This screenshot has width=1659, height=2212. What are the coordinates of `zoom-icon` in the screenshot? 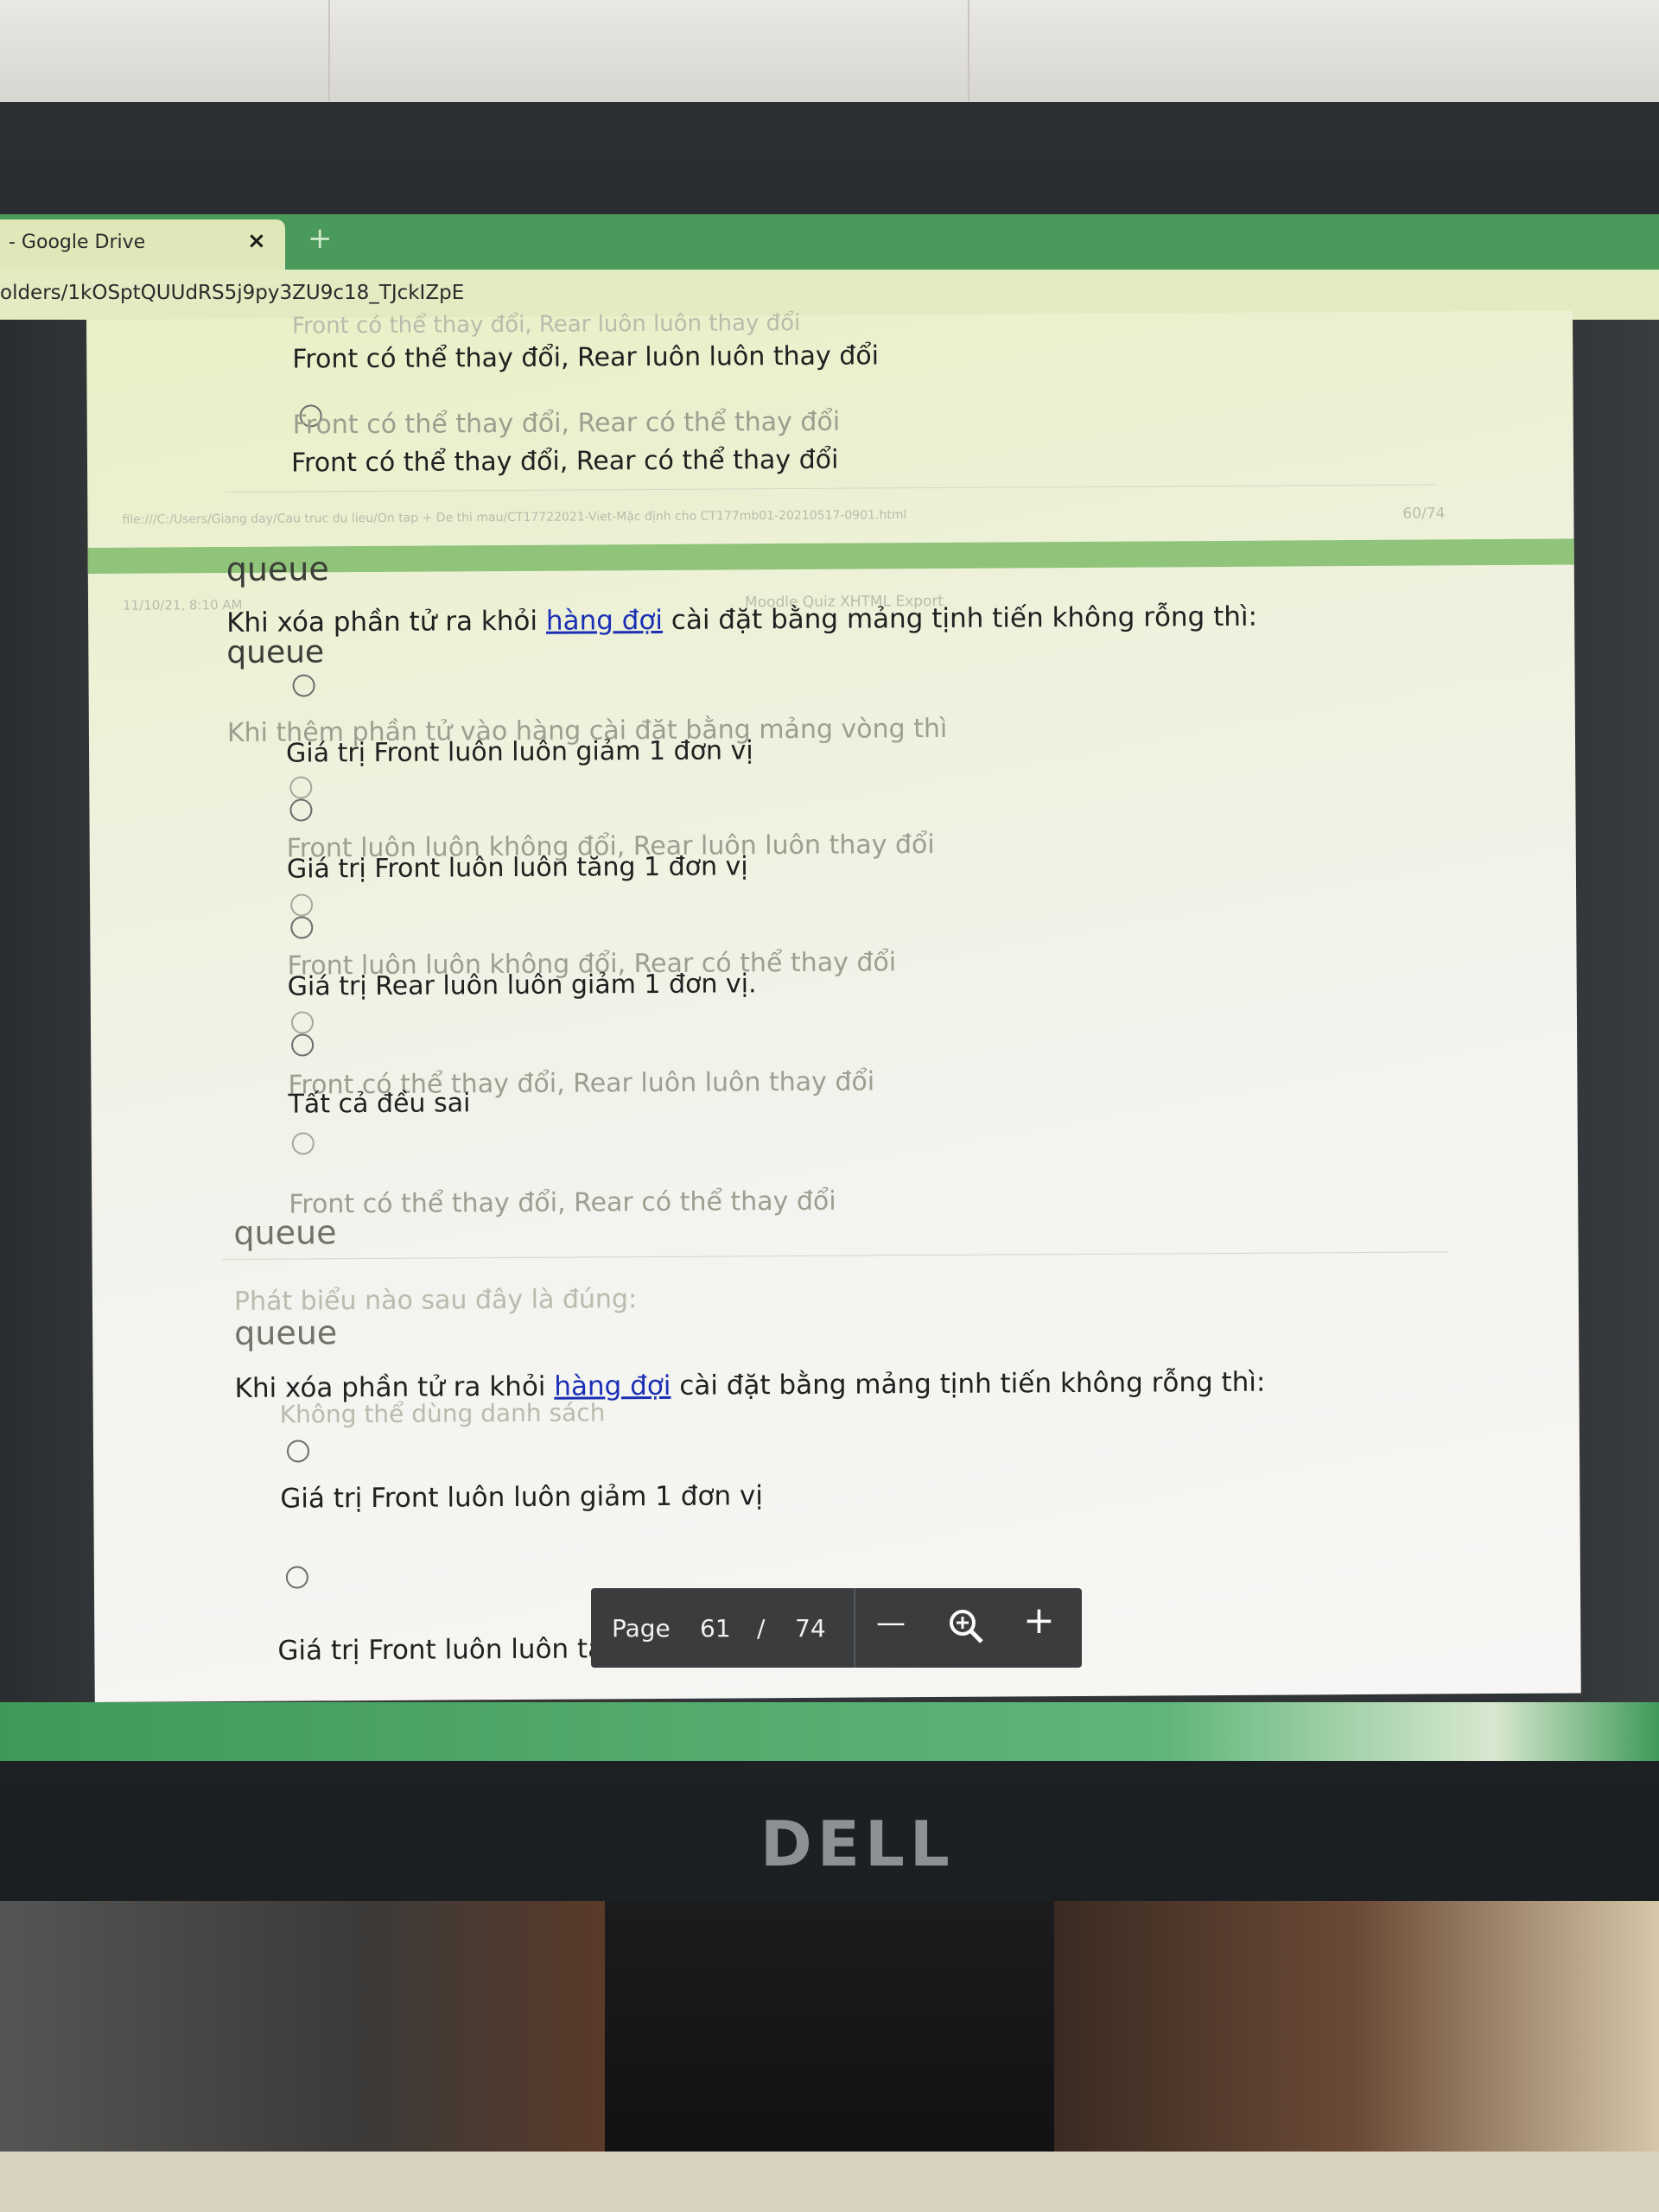 It's located at (966, 1631).